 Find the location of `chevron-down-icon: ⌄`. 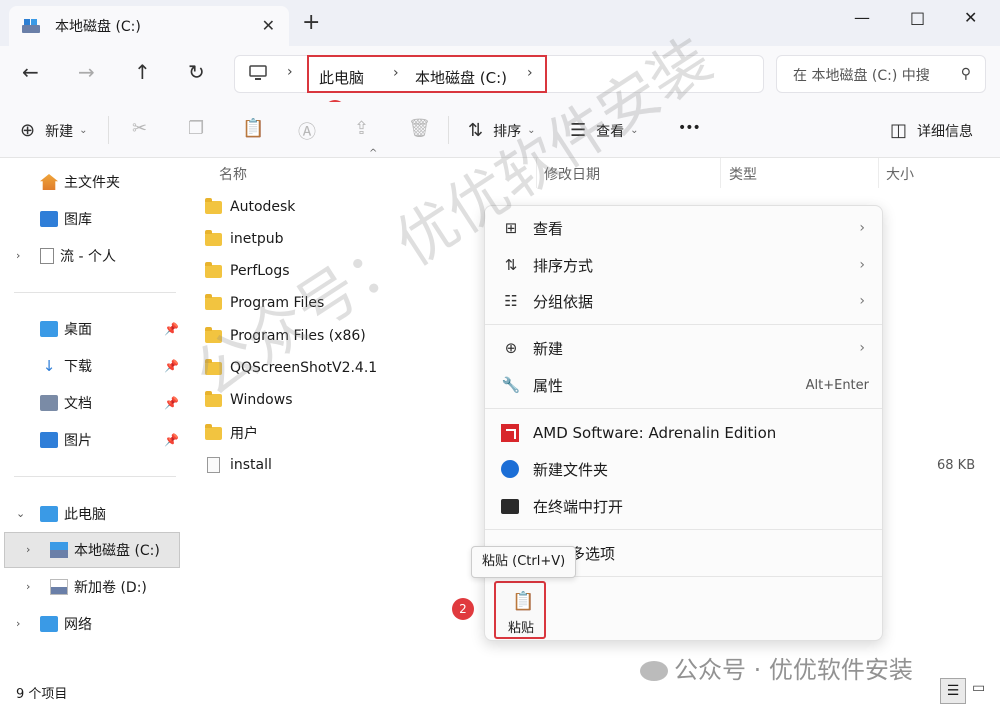

chevron-down-icon: ⌄ is located at coordinates (20, 513).